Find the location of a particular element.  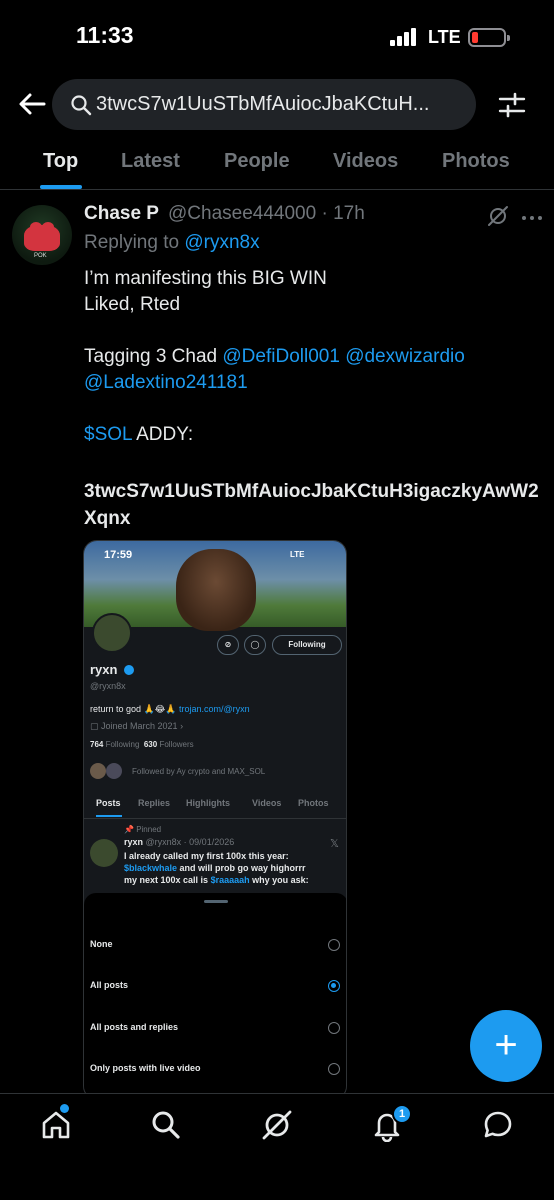

banner-face is located at coordinates (216, 590).